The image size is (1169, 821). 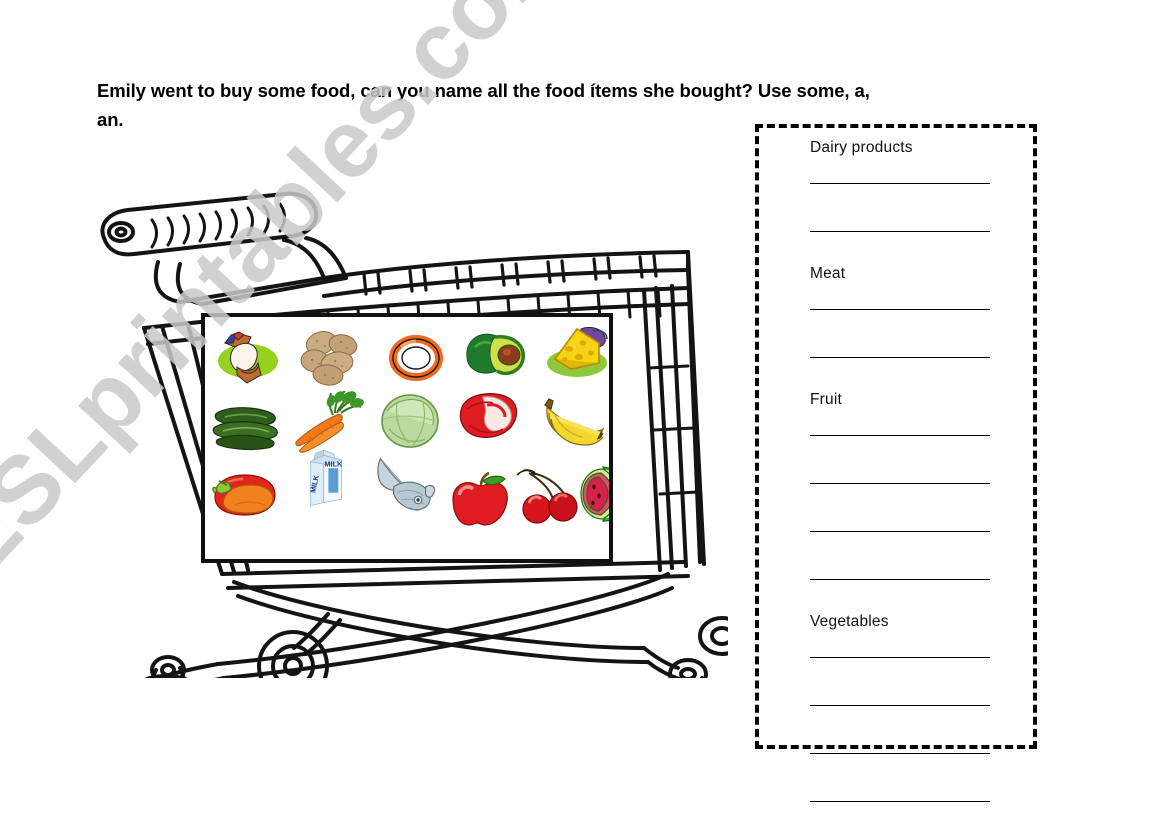 What do you see at coordinates (333, 464) in the screenshot?
I see `svg-text: MILK` at bounding box center [333, 464].